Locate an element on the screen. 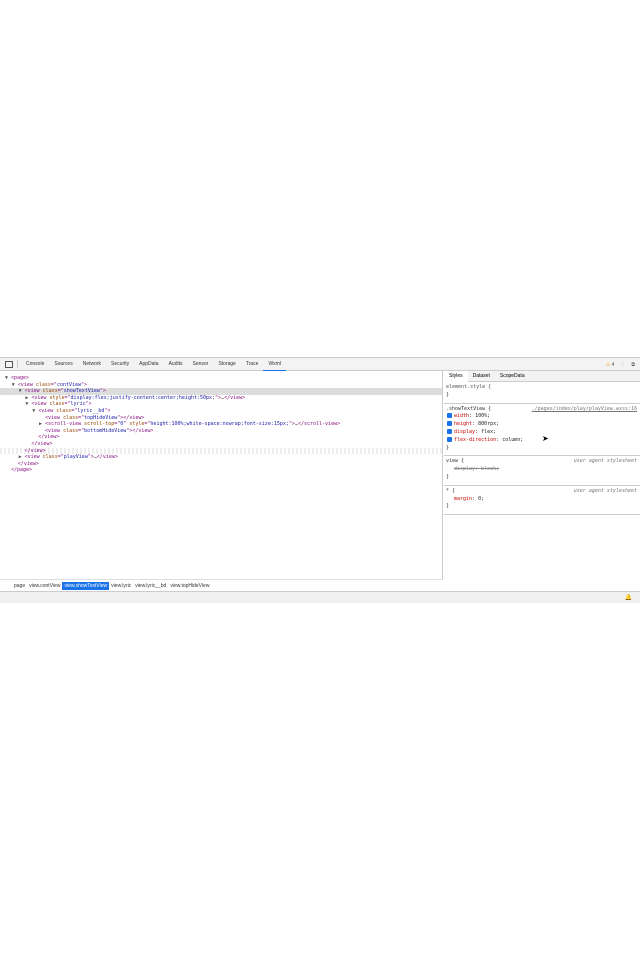 The image size is (640, 960). breadcrumb-item: view.topHideView is located at coordinates (189, 586).